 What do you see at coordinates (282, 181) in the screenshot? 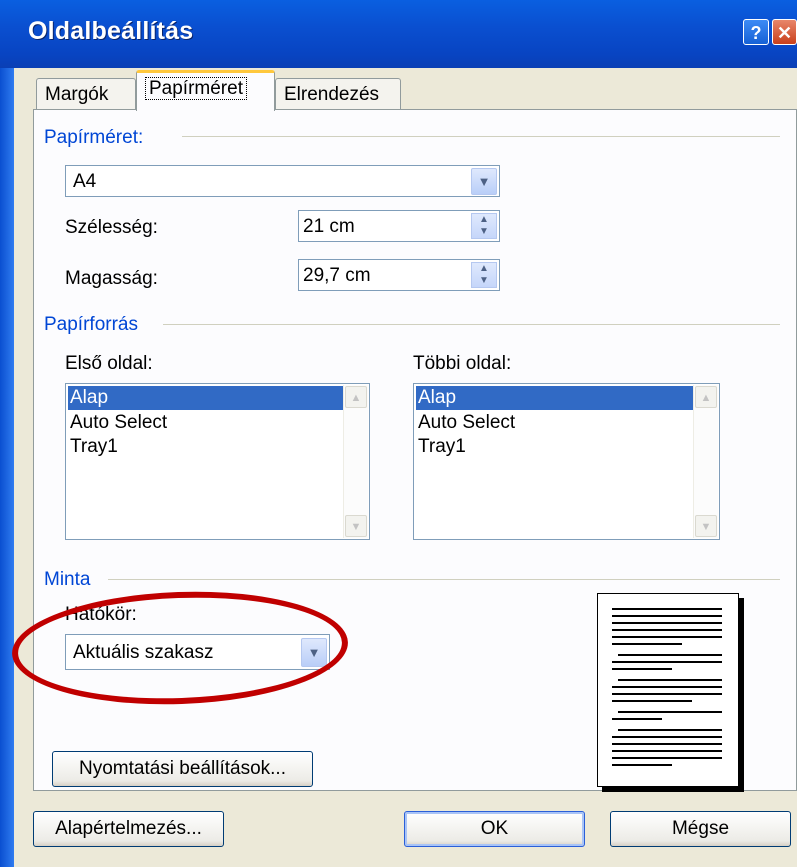
I see `paper-size-select: A4 ▼` at bounding box center [282, 181].